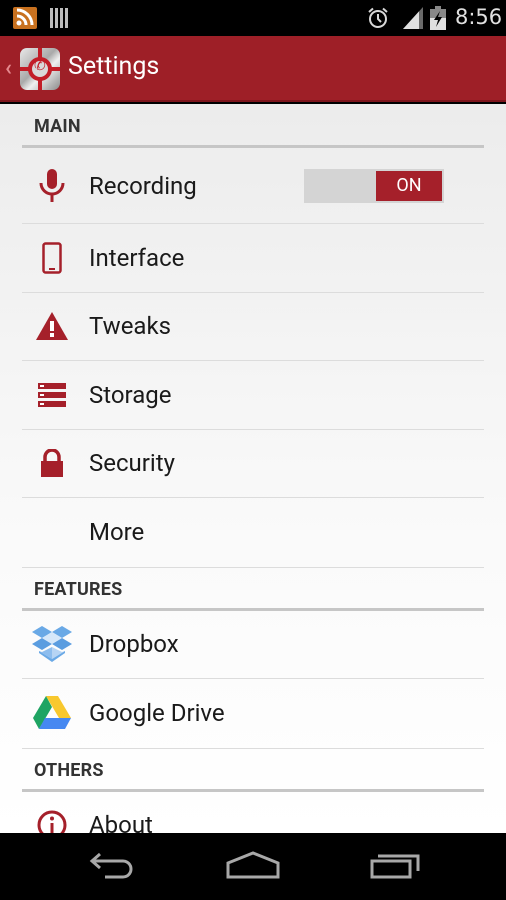 The height and width of the screenshot is (900, 506). What do you see at coordinates (52, 258) in the screenshot?
I see `phone-device-icon` at bounding box center [52, 258].